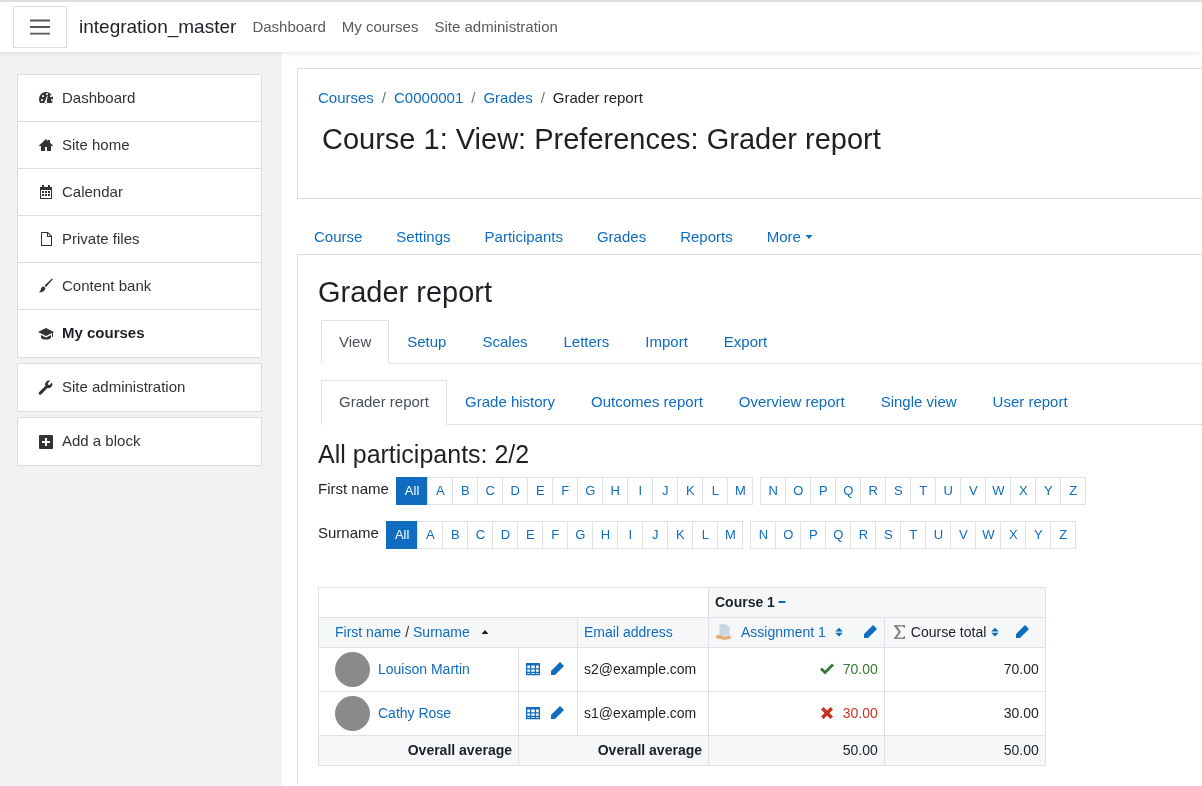 Image resolution: width=1202 pixels, height=786 pixels. What do you see at coordinates (508, 98) in the screenshot?
I see `breadcrumb-link: Grades` at bounding box center [508, 98].